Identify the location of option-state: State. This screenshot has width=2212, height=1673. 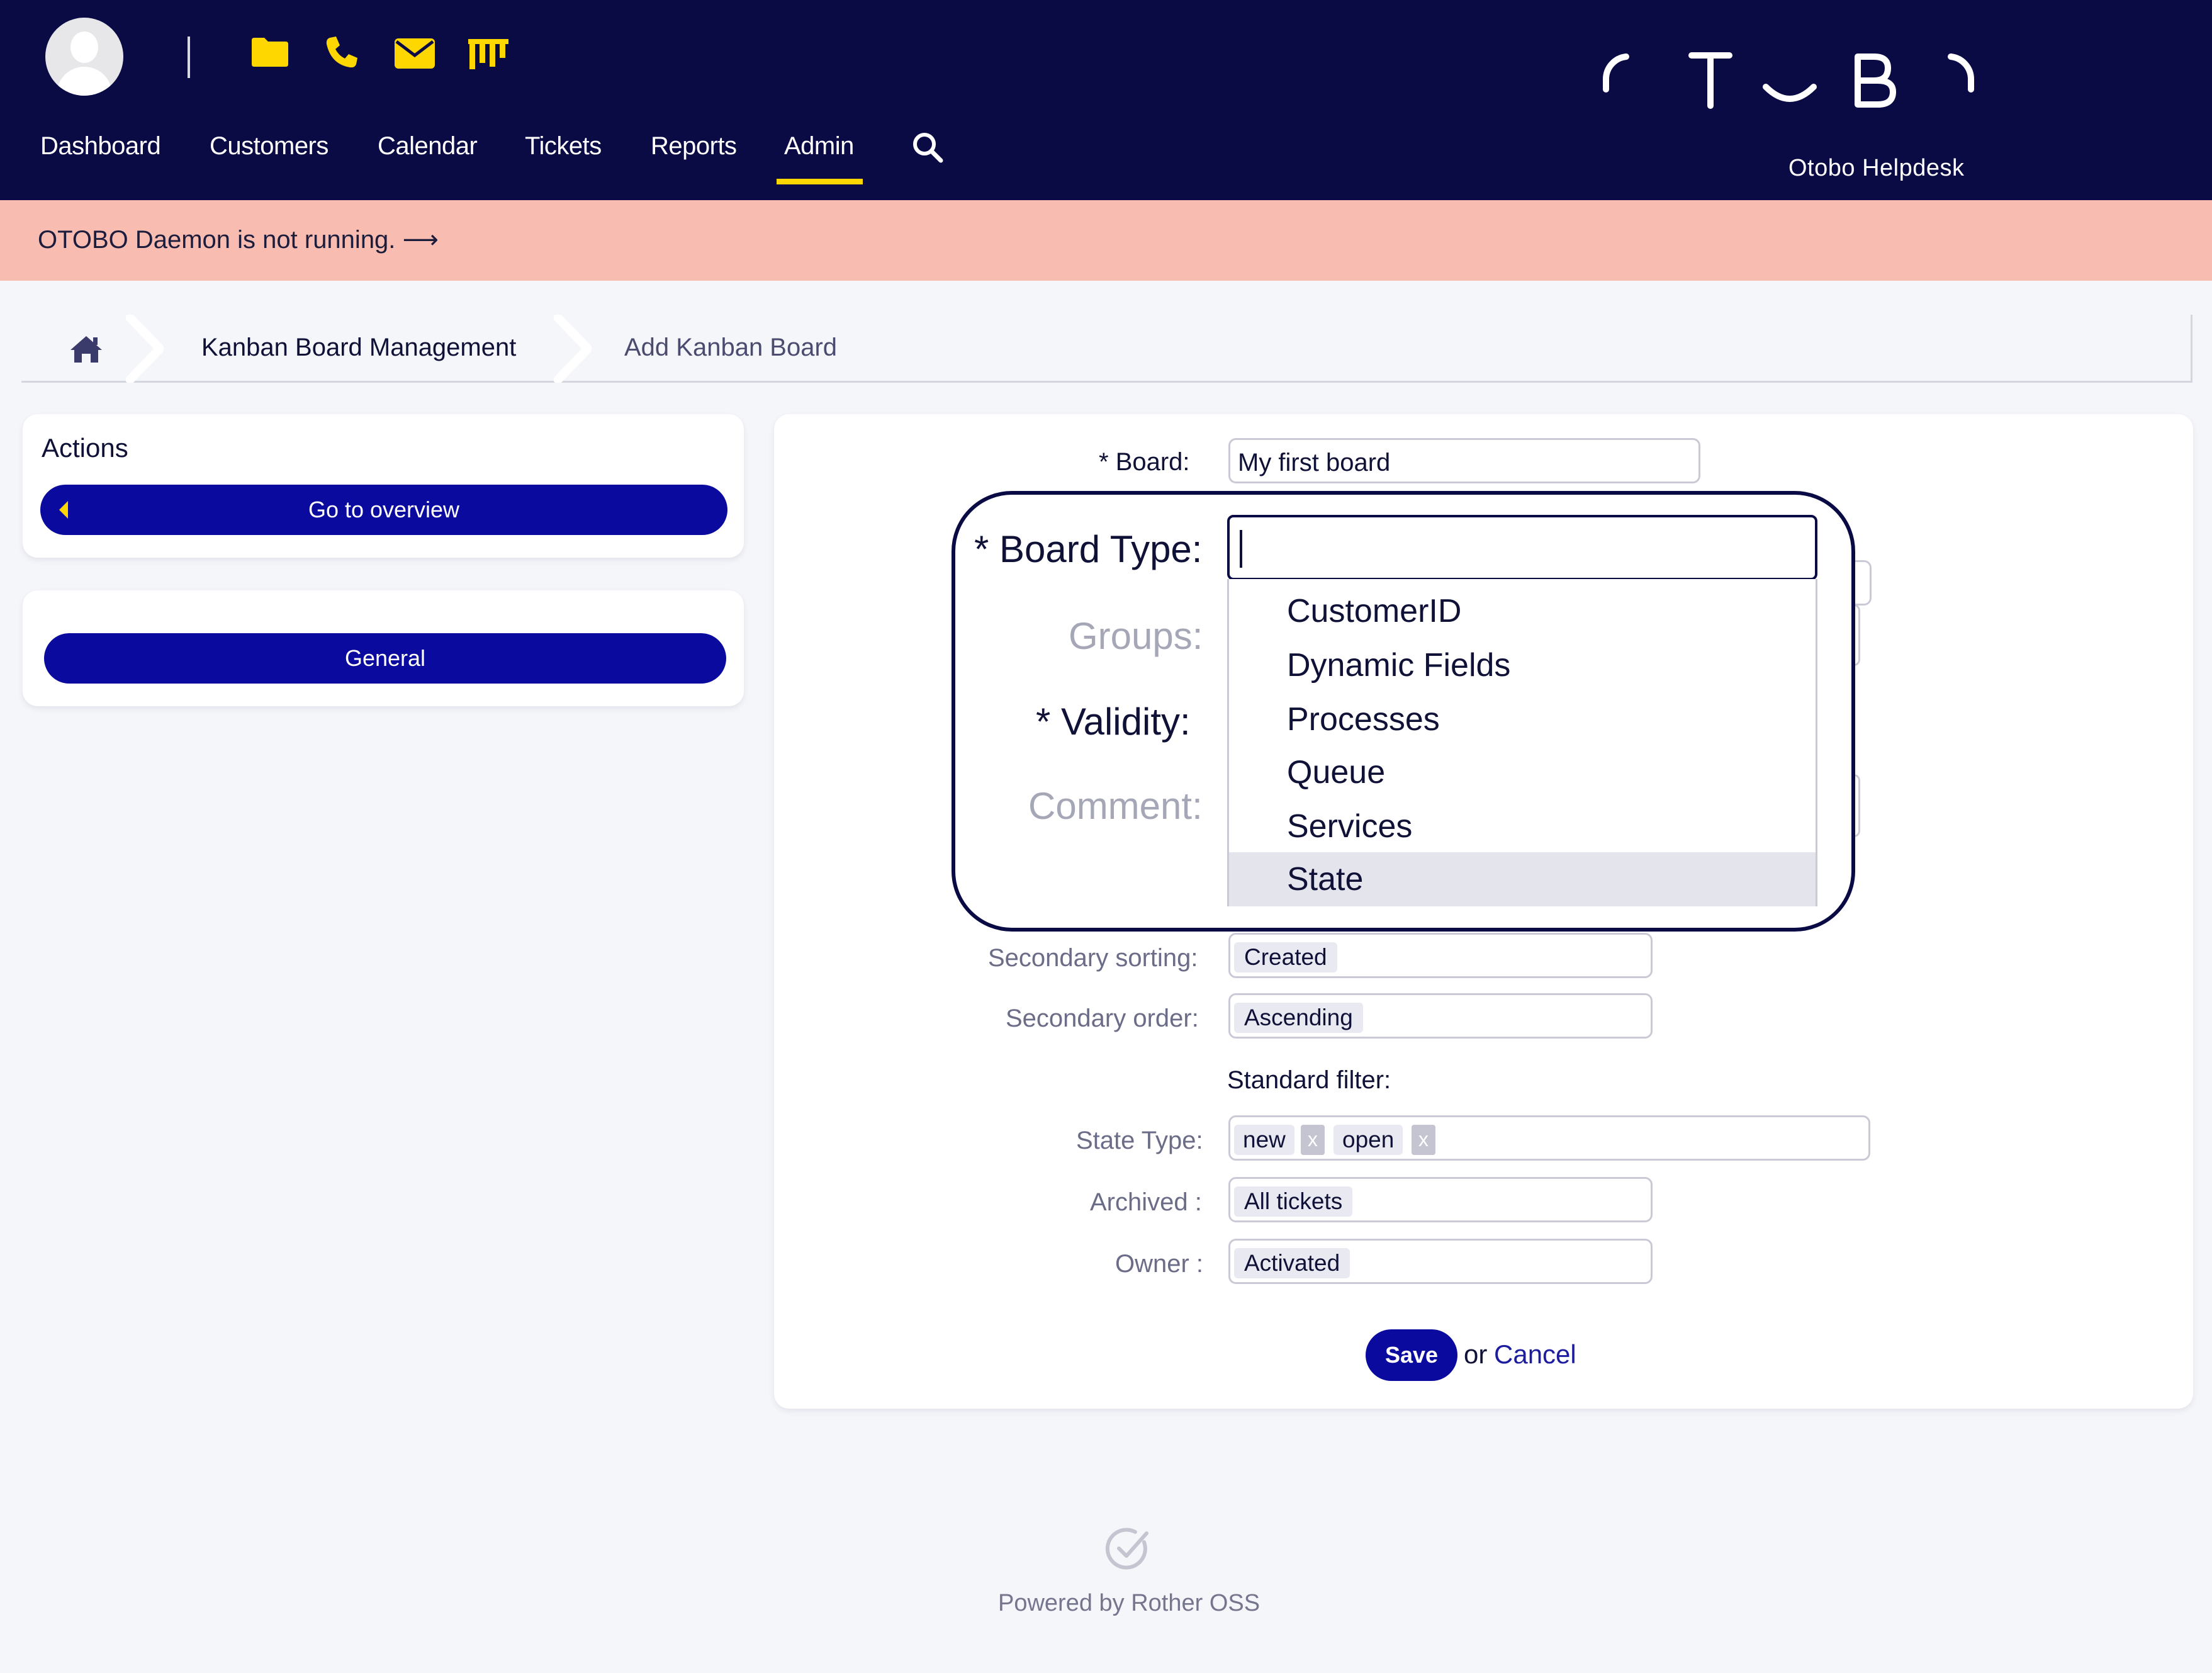
(1522, 879).